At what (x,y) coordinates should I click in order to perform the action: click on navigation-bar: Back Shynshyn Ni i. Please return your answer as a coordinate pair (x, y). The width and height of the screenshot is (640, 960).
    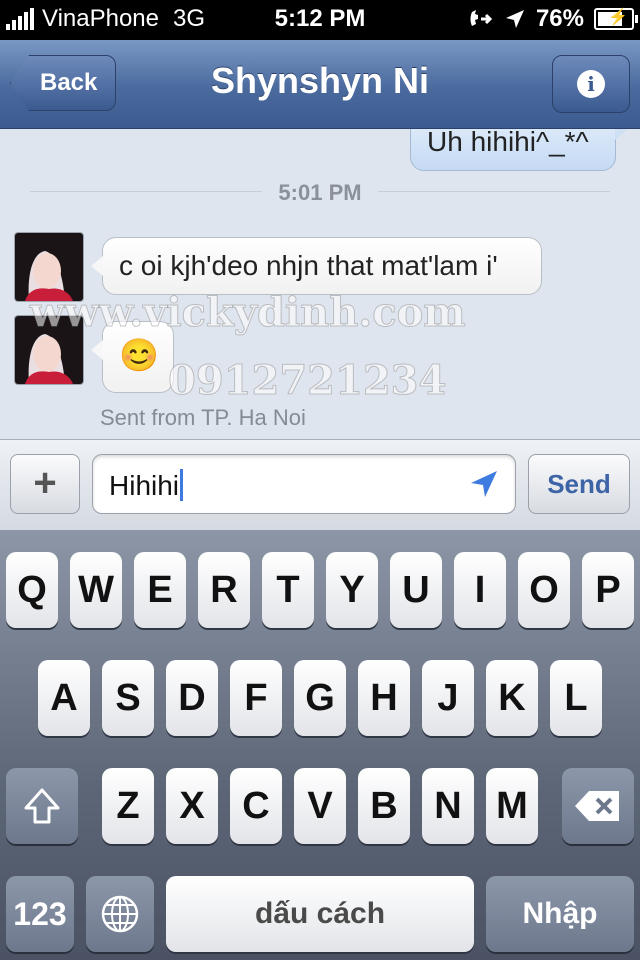
    Looking at the image, I should click on (320, 84).